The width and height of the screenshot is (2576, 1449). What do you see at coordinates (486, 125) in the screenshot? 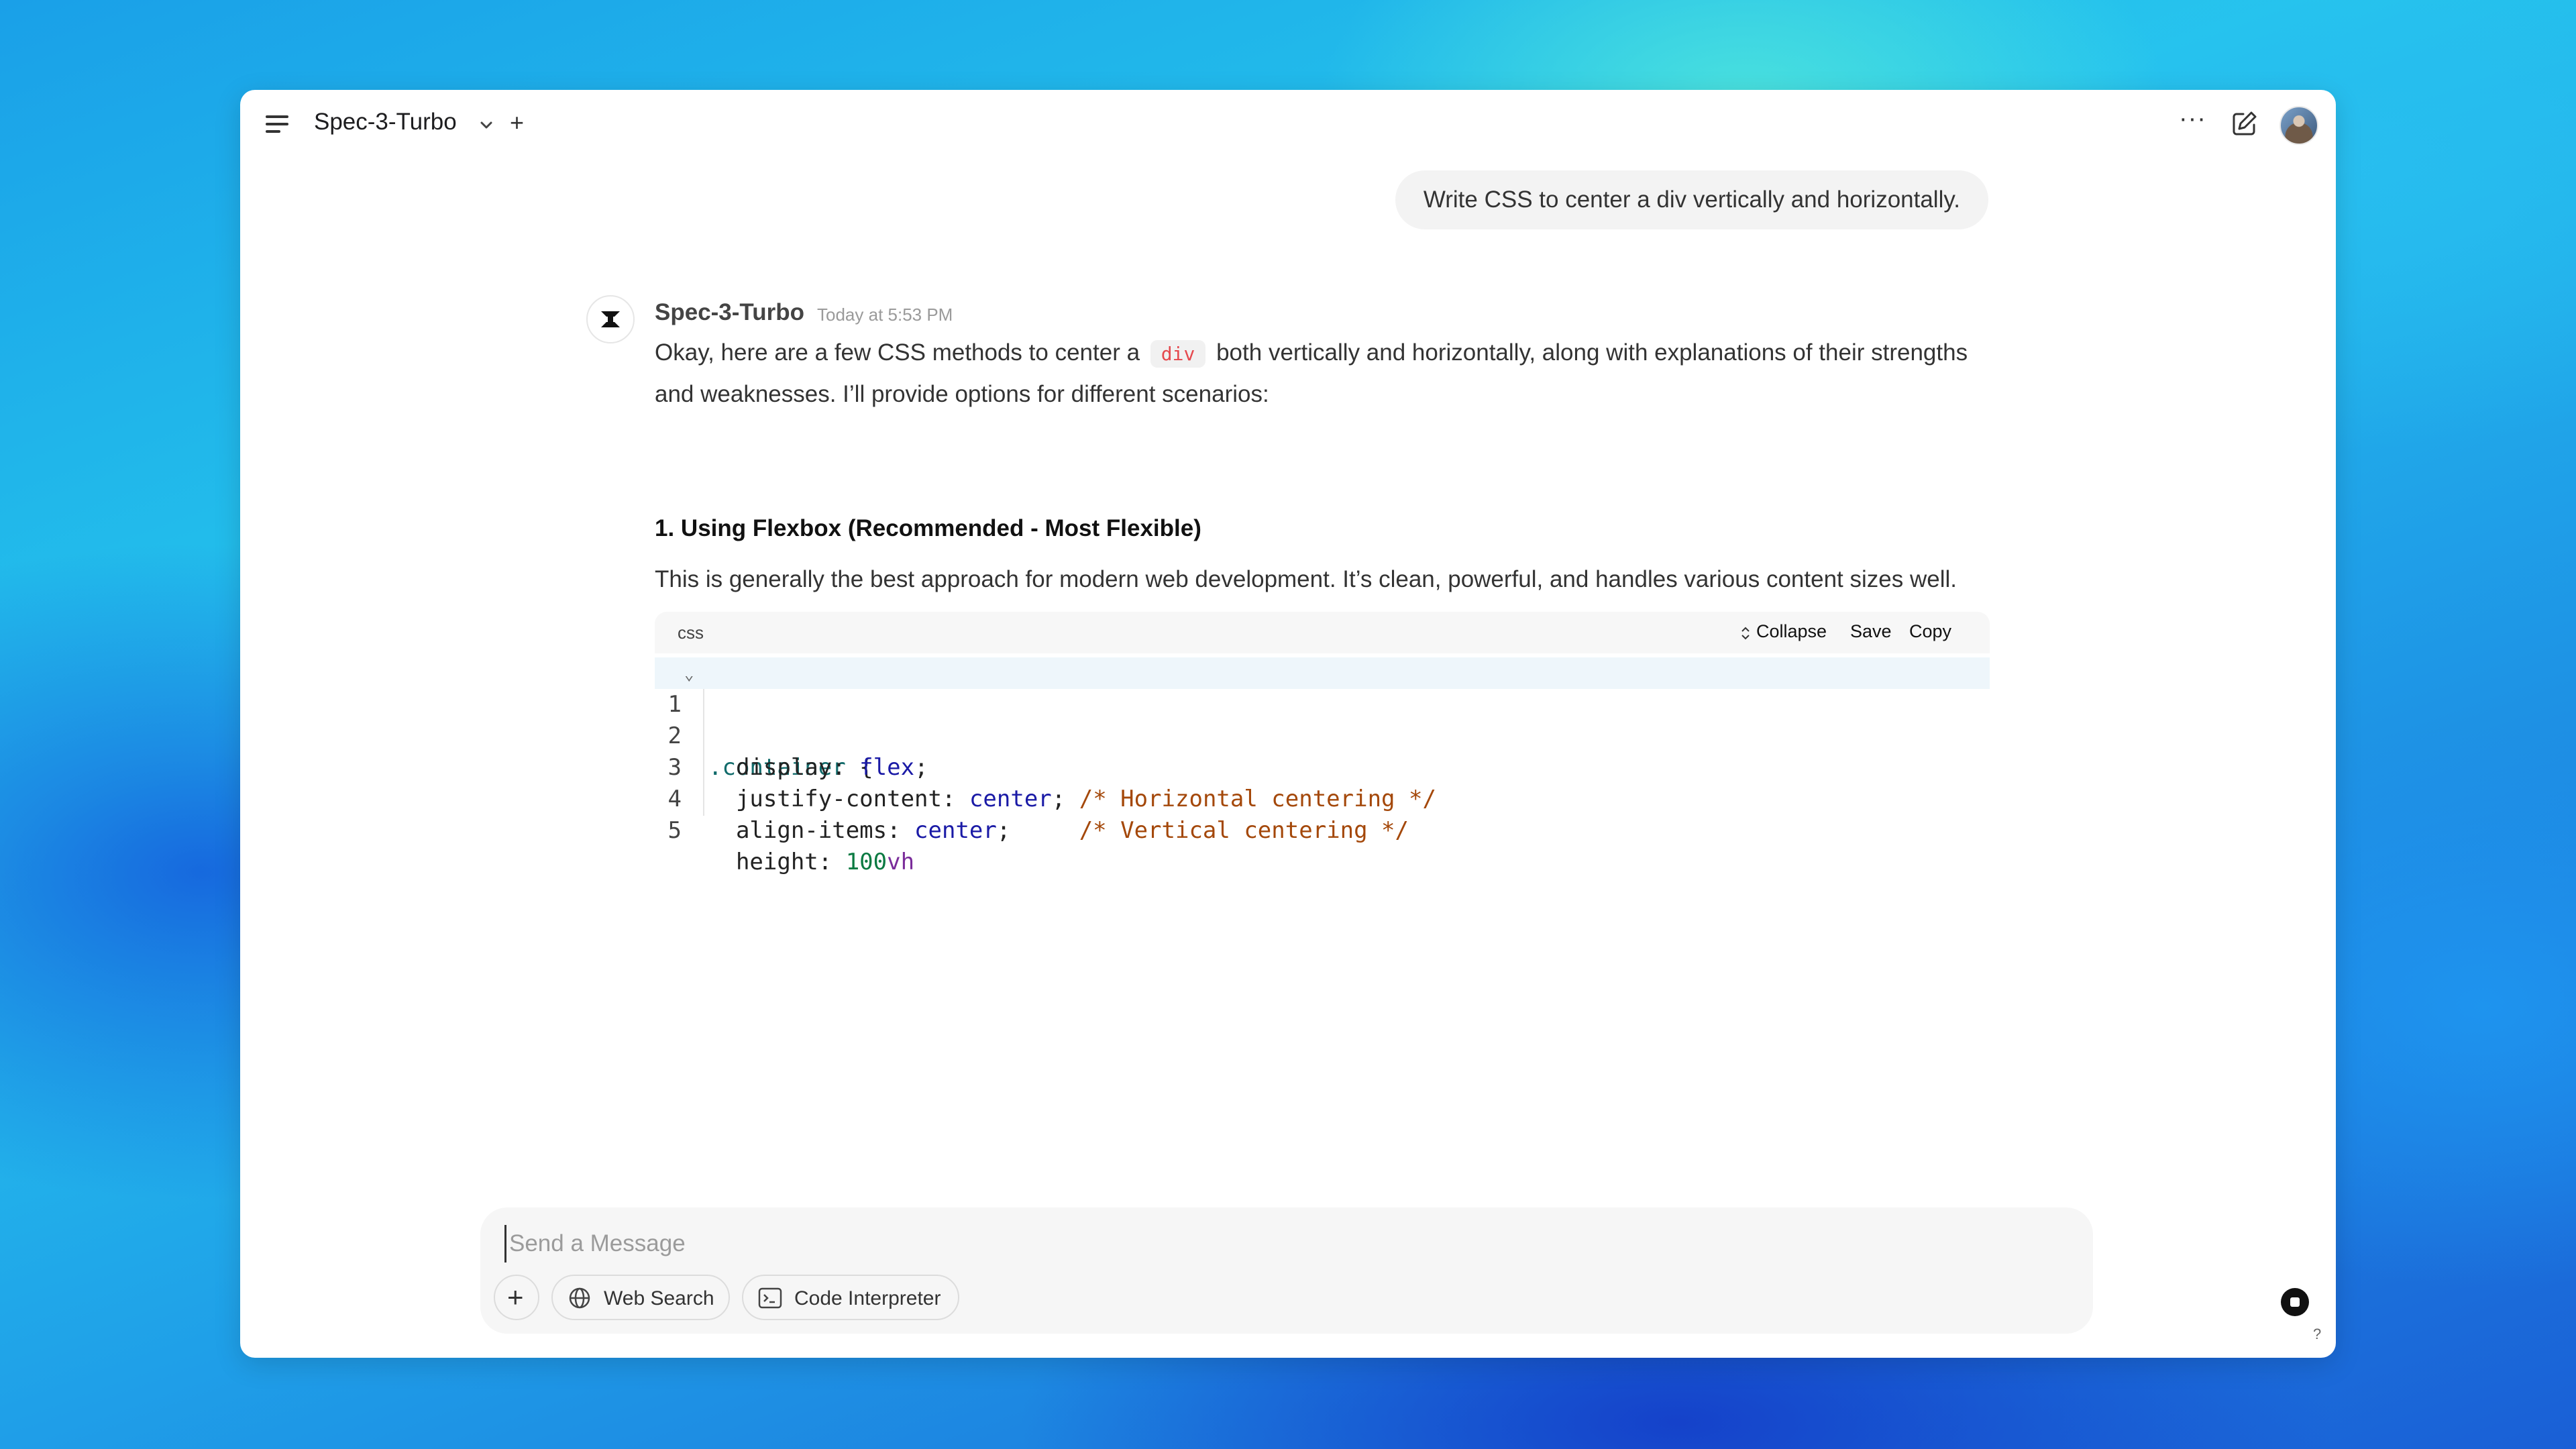
I see `chevron-down-icon` at bounding box center [486, 125].